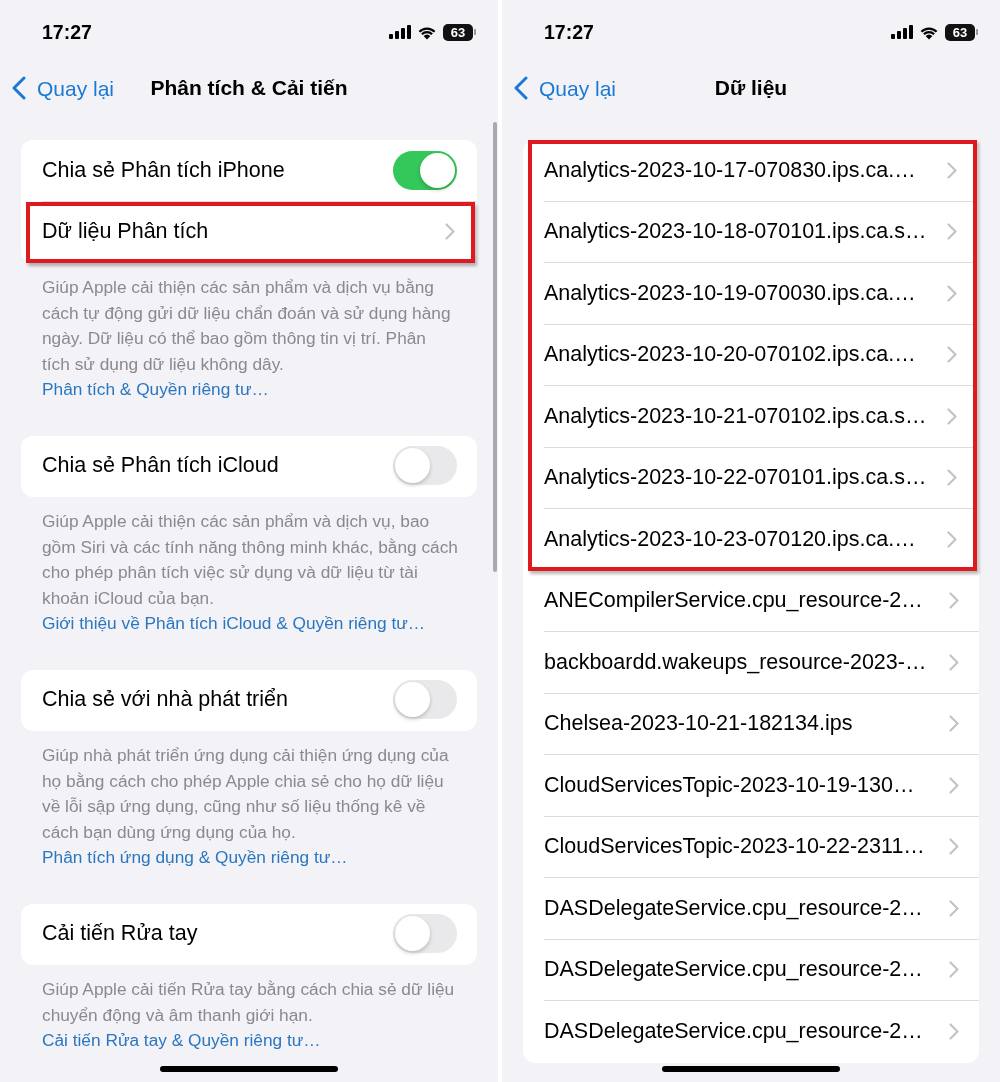 The image size is (1000, 1082). What do you see at coordinates (120, 934) in the screenshot?
I see `toggle-label: Cải tiến Rửa tay` at bounding box center [120, 934].